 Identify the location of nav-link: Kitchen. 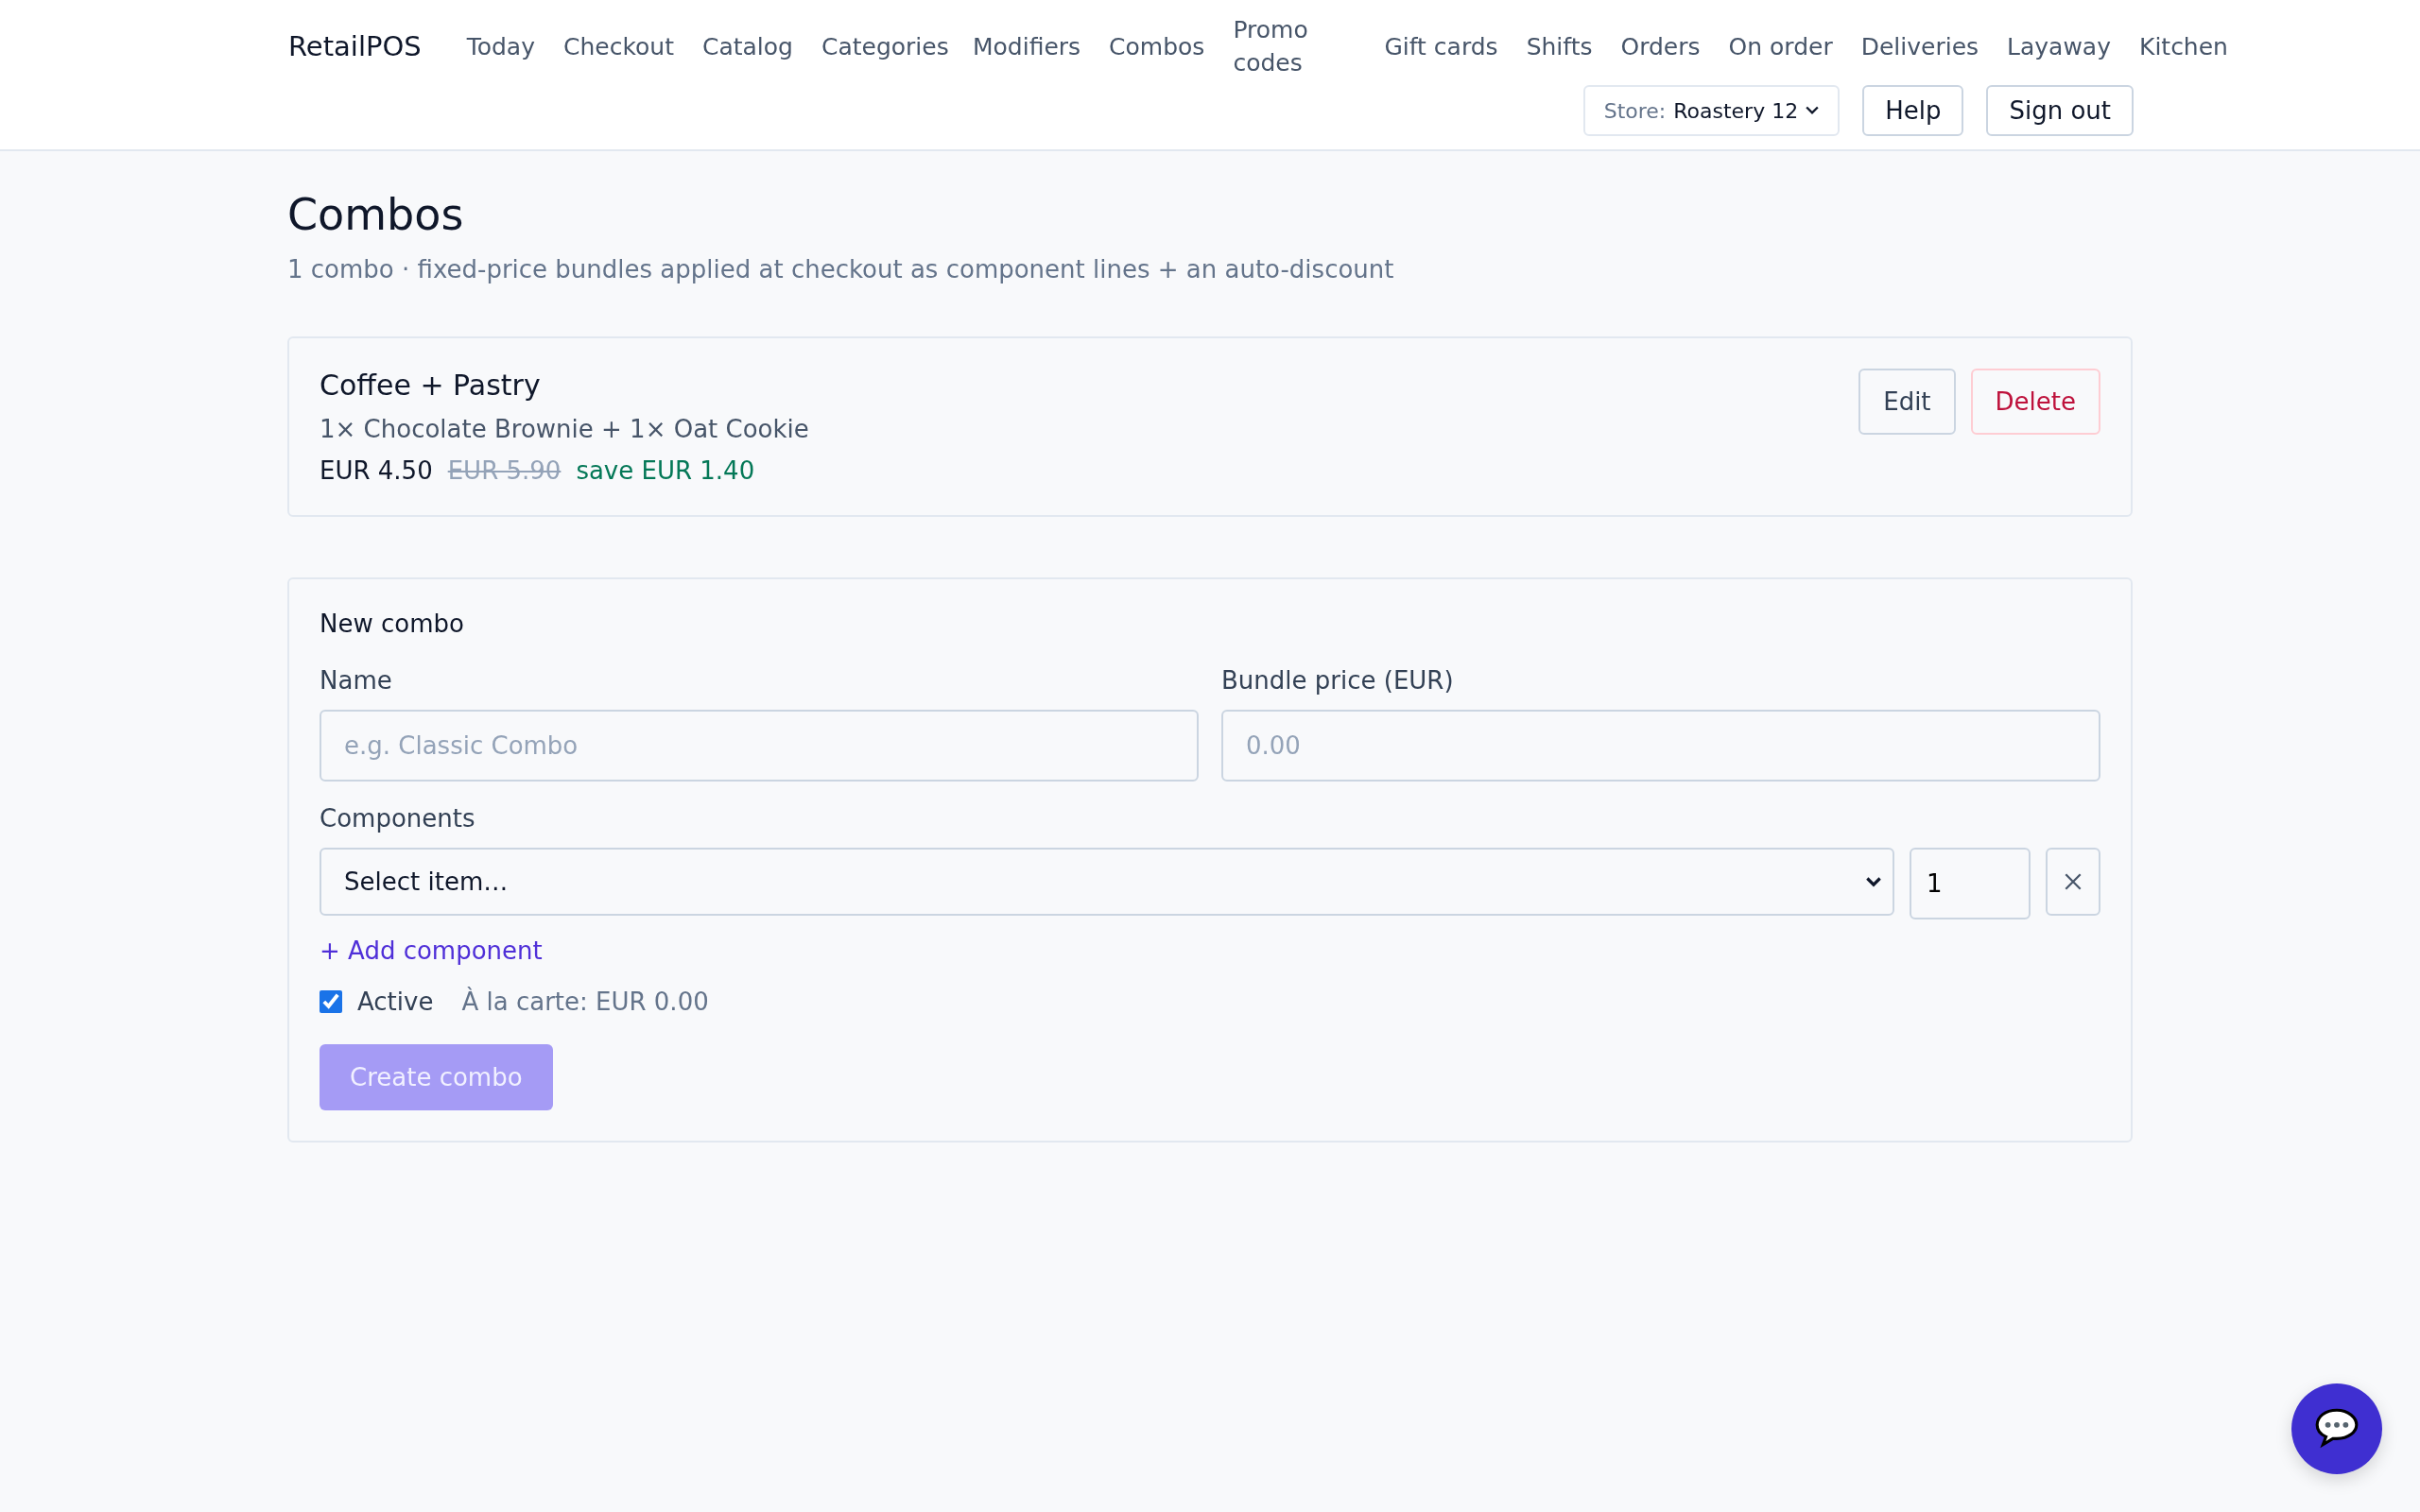
(2183, 46).